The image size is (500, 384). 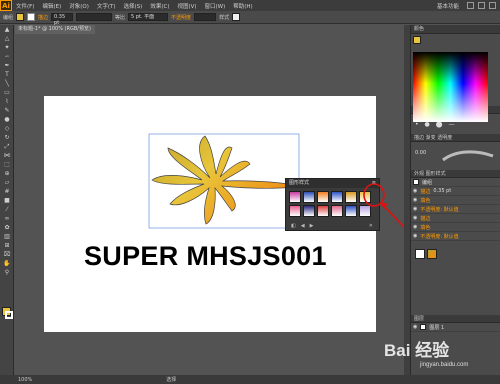 What do you see at coordinates (450, 87) in the screenshot?
I see `color-spectrum` at bounding box center [450, 87].